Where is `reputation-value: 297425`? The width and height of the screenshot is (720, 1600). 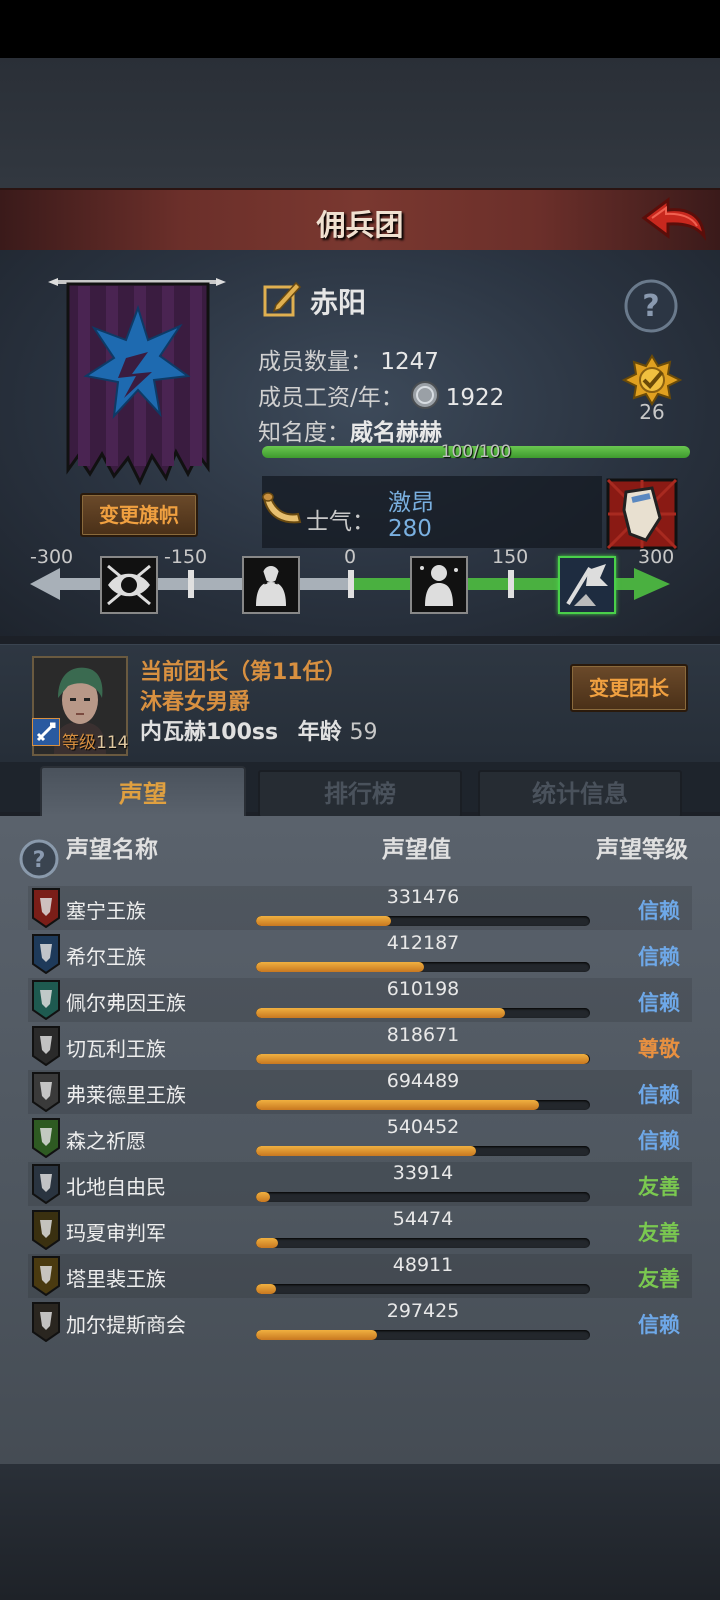 reputation-value: 297425 is located at coordinates (423, 1311).